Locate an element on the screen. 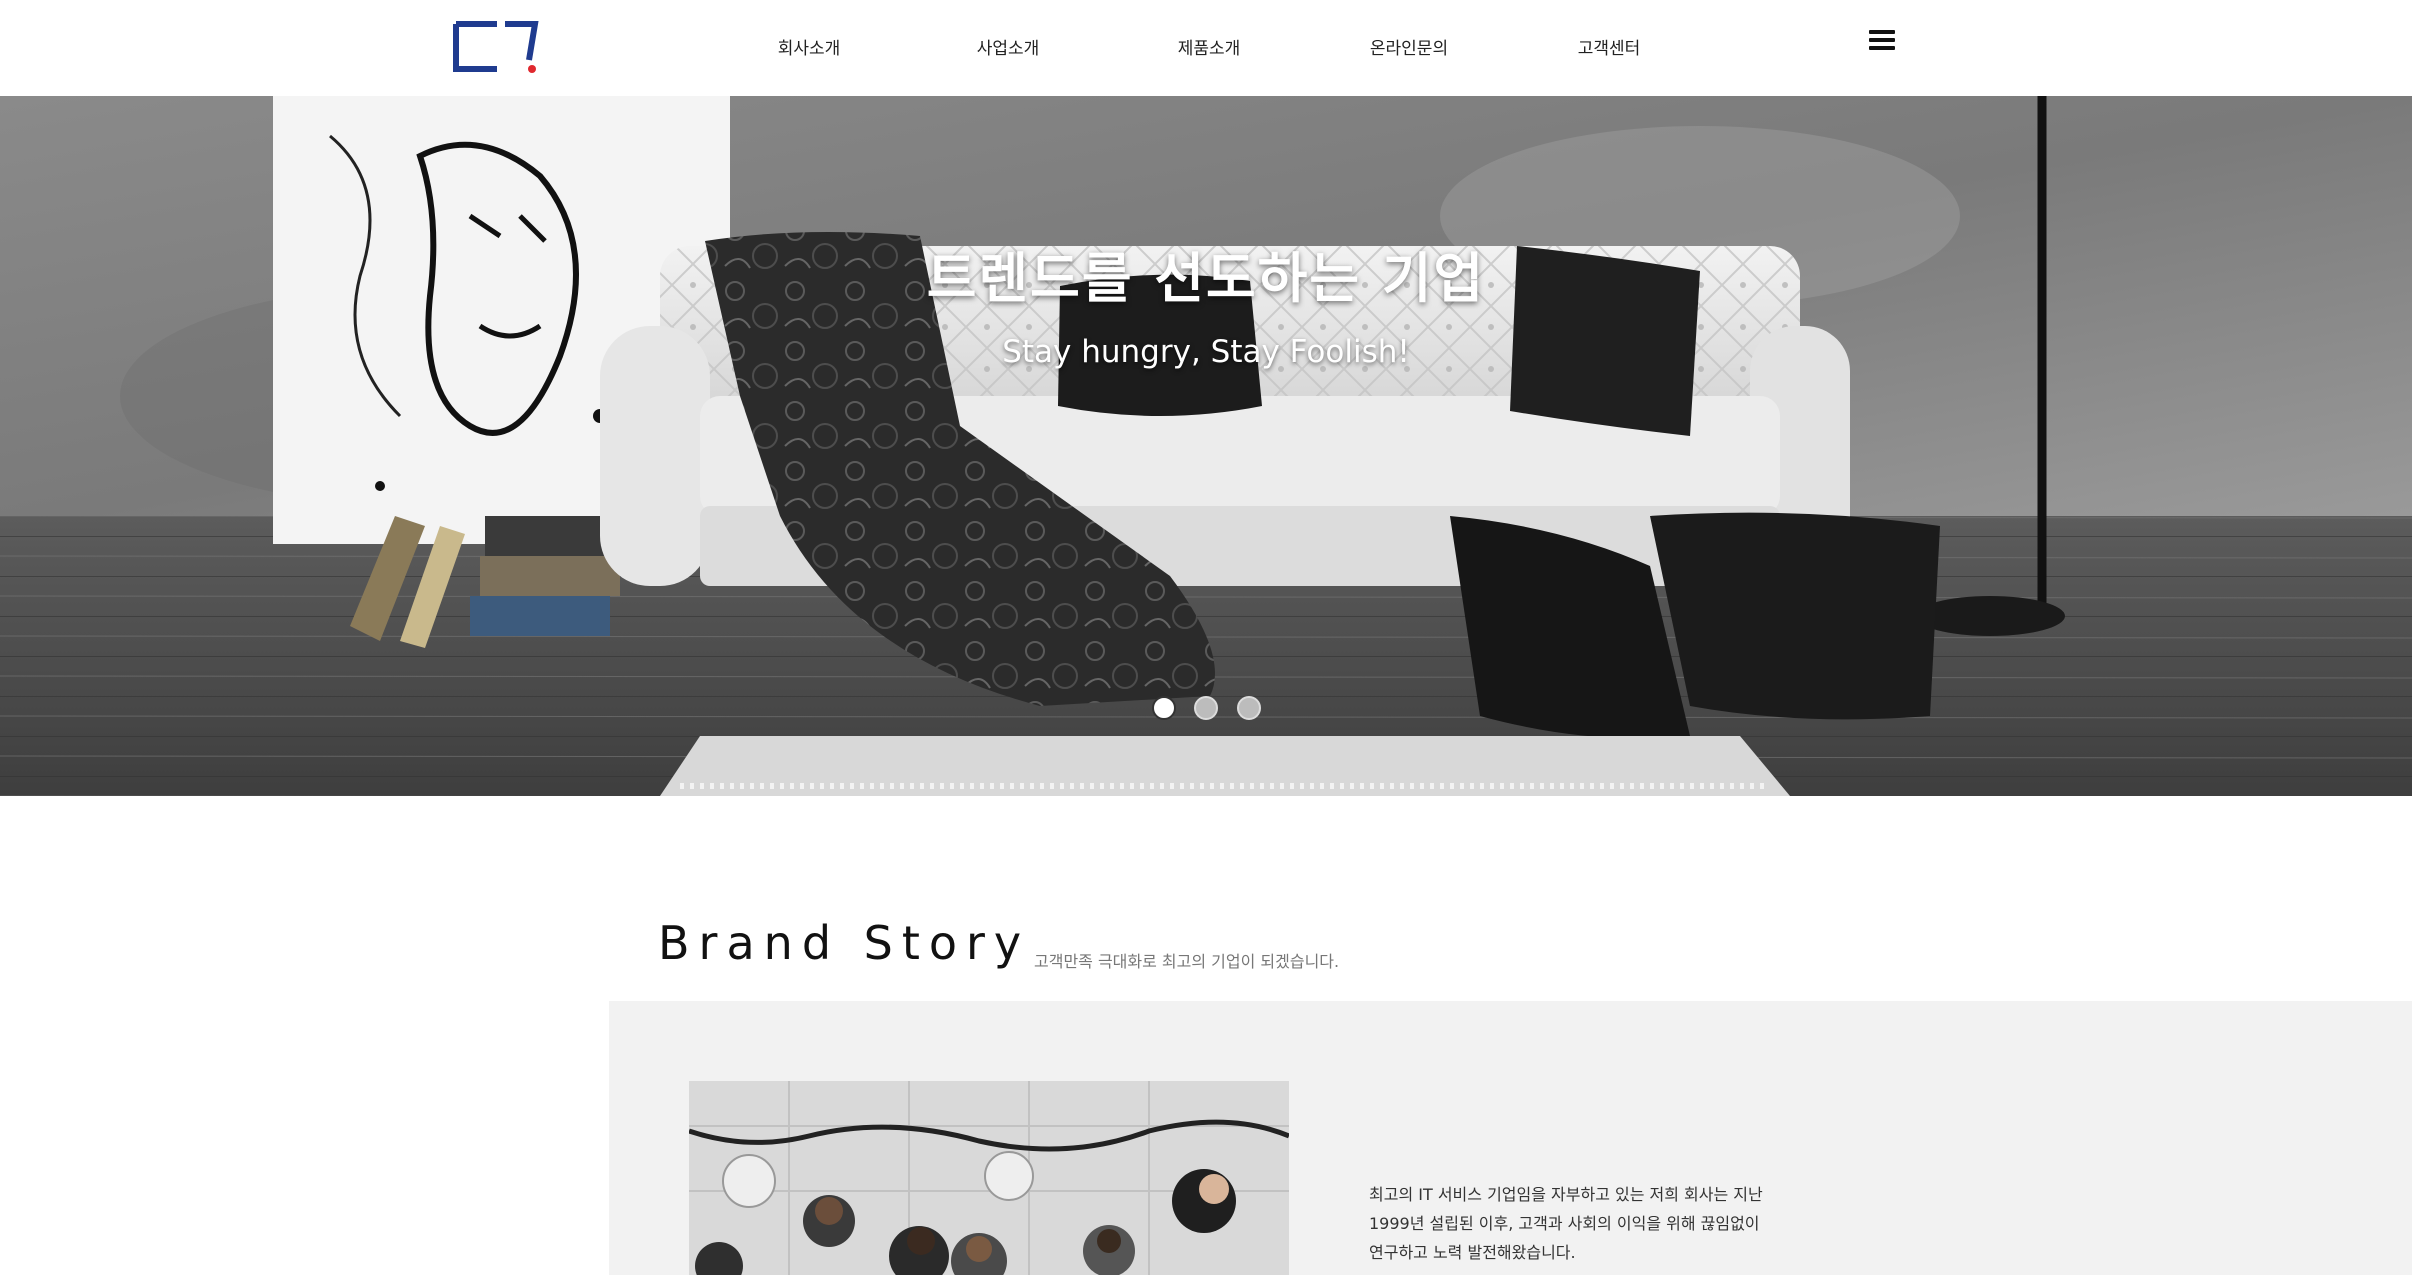  slider-pagination is located at coordinates (1212, 709).